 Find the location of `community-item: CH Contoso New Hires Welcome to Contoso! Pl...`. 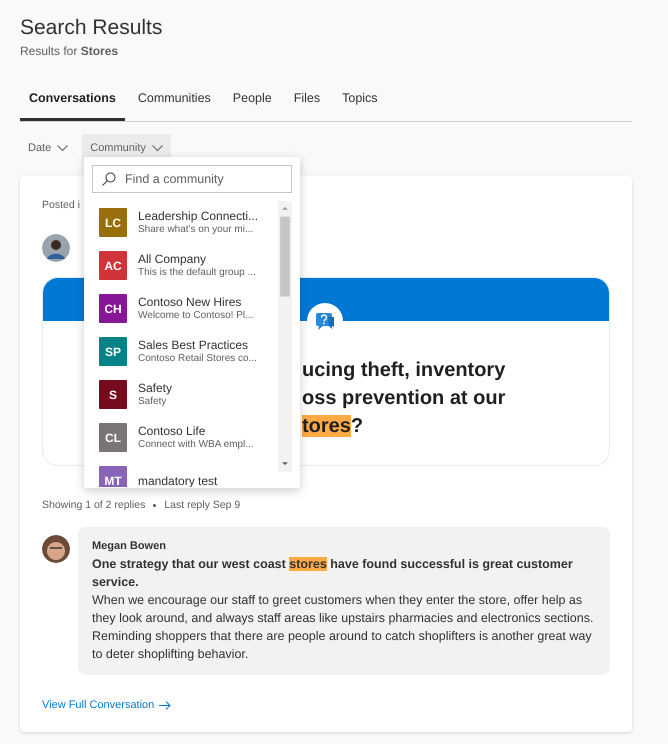

community-item: CH Contoso New Hires Welcome to Contoso! Pl... is located at coordinates (185, 308).